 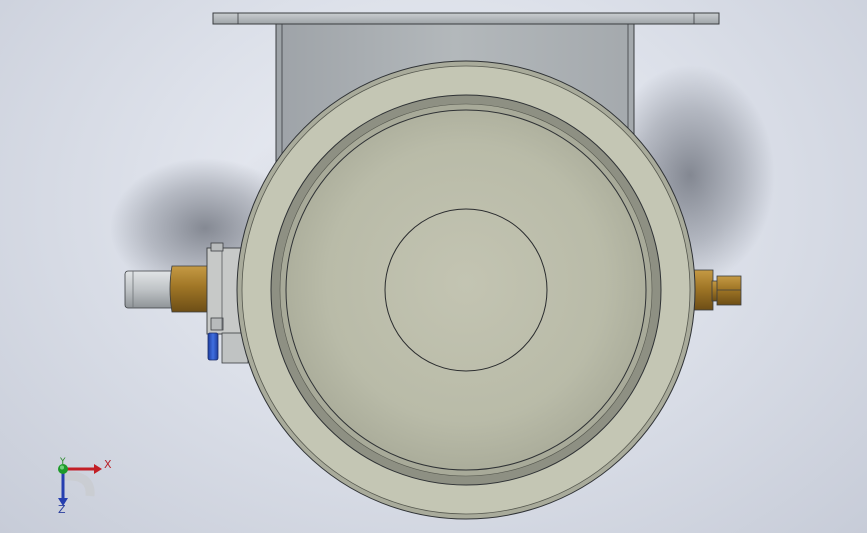 I want to click on x-axis-label: X, so click(x=108, y=464).